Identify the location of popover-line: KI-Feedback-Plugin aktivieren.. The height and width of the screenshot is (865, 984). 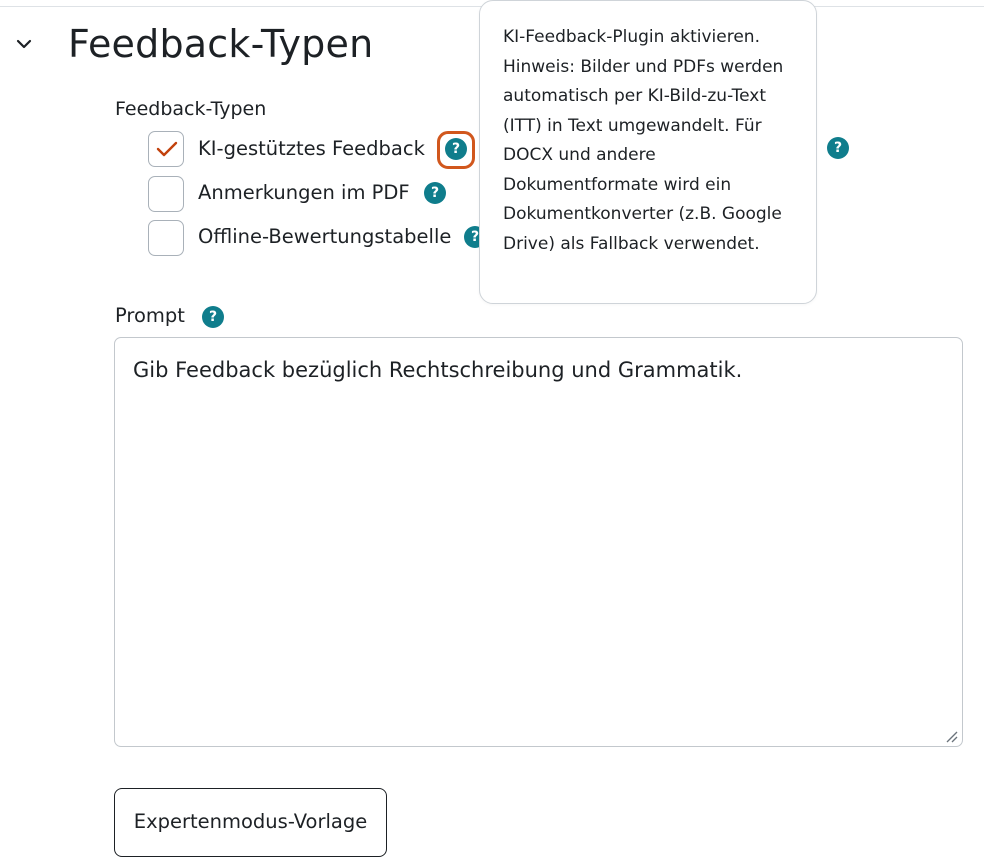
(631, 37).